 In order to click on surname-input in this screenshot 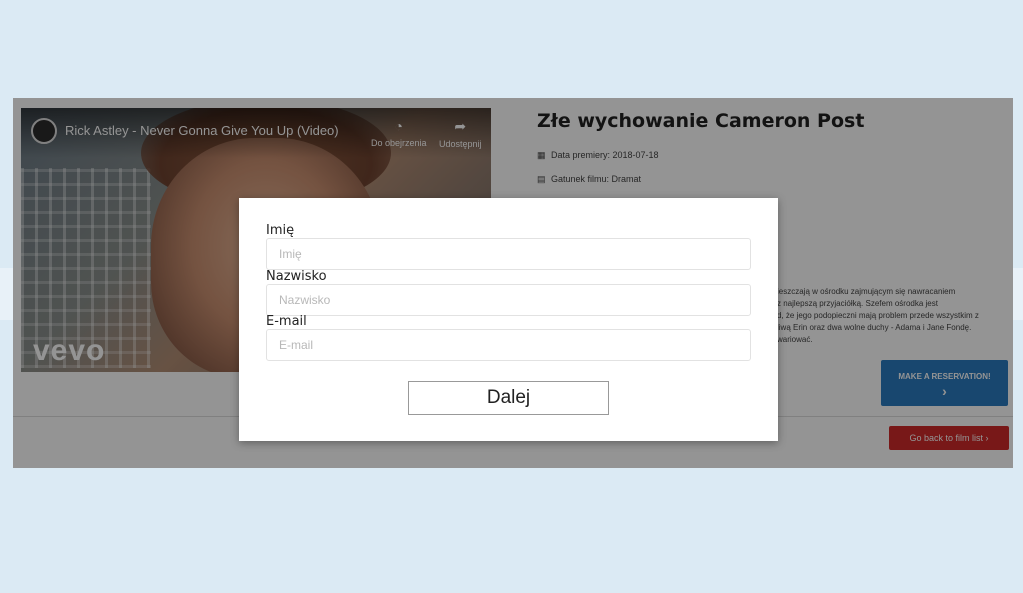, I will do `click(508, 300)`.